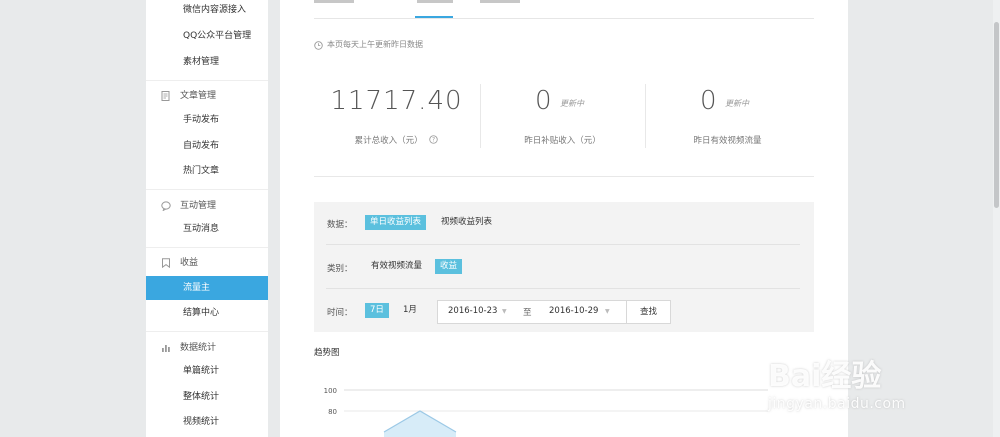  I want to click on stat-caption: 累计总收入（元） ?, so click(396, 140).